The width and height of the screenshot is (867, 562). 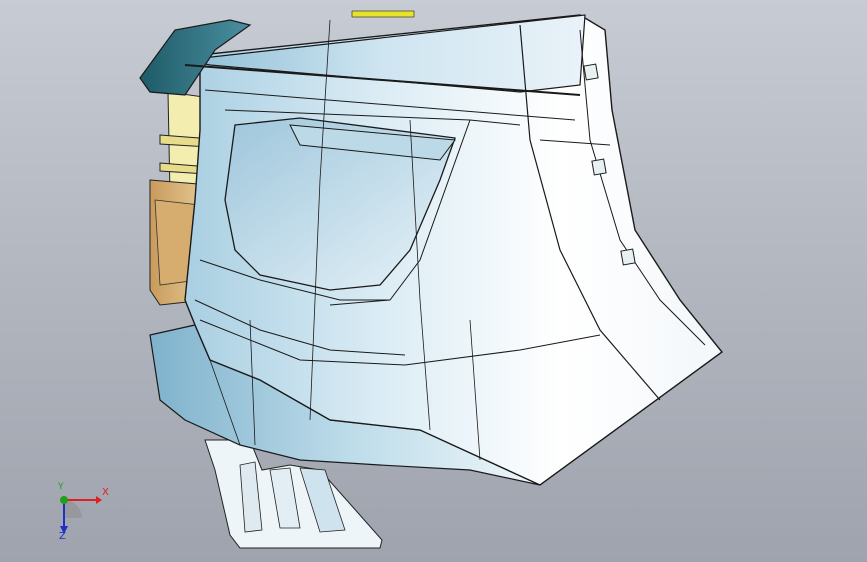 I want to click on z-axis-label: Z, so click(x=62, y=536).